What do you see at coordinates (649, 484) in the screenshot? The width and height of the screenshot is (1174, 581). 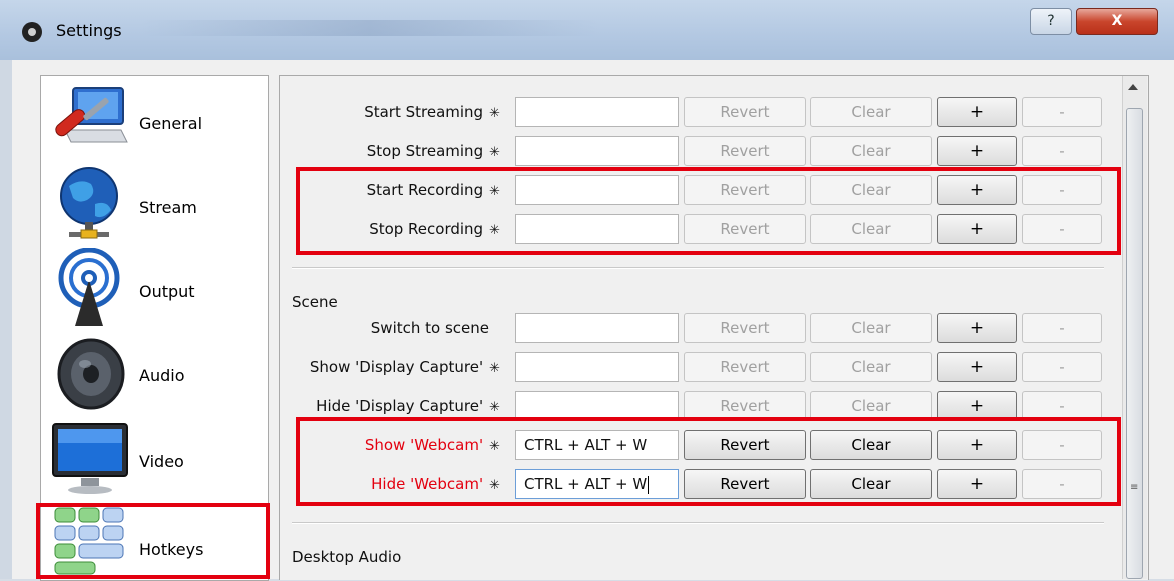 I see `text-caret` at bounding box center [649, 484].